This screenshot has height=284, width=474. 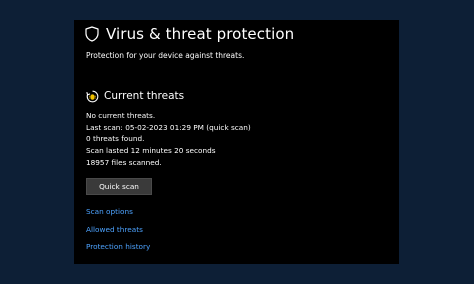 I want to click on threat-scan-icon, so click(x=92, y=96).